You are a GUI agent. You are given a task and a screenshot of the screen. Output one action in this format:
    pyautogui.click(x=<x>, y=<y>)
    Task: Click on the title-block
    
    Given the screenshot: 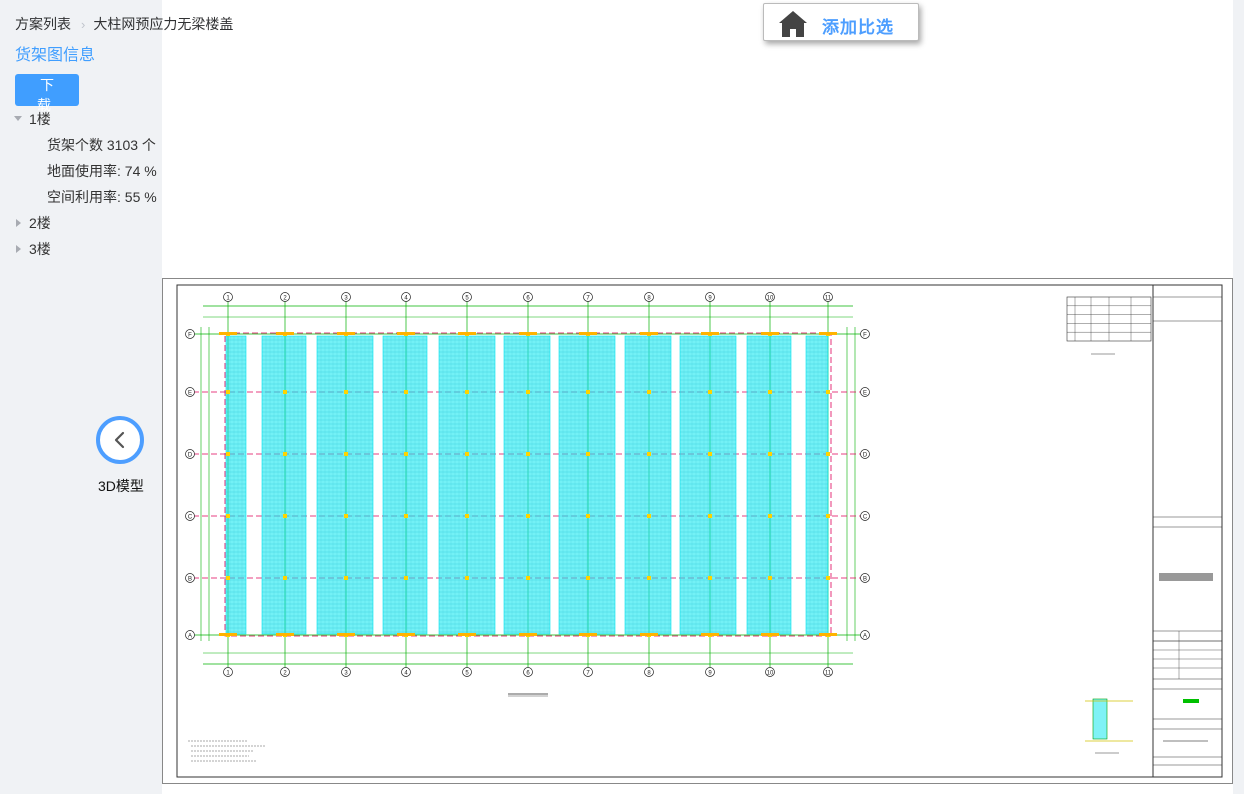 What is the action you would take?
    pyautogui.click(x=1187, y=531)
    